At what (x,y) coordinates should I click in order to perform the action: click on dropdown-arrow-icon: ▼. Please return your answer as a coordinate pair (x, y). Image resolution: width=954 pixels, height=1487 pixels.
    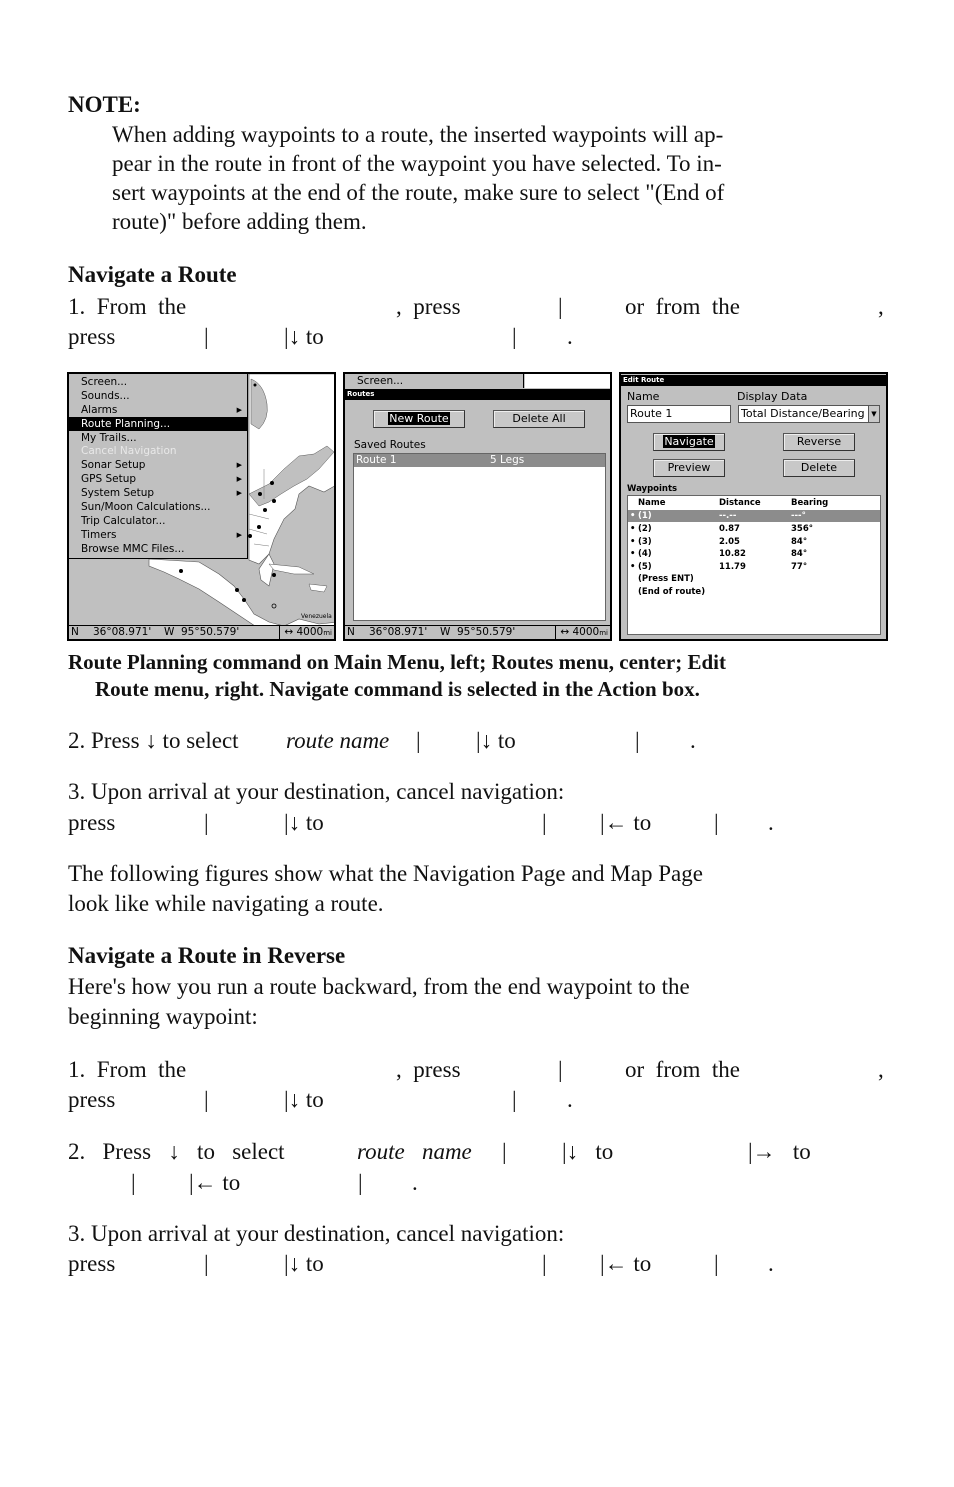
    Looking at the image, I should click on (873, 414).